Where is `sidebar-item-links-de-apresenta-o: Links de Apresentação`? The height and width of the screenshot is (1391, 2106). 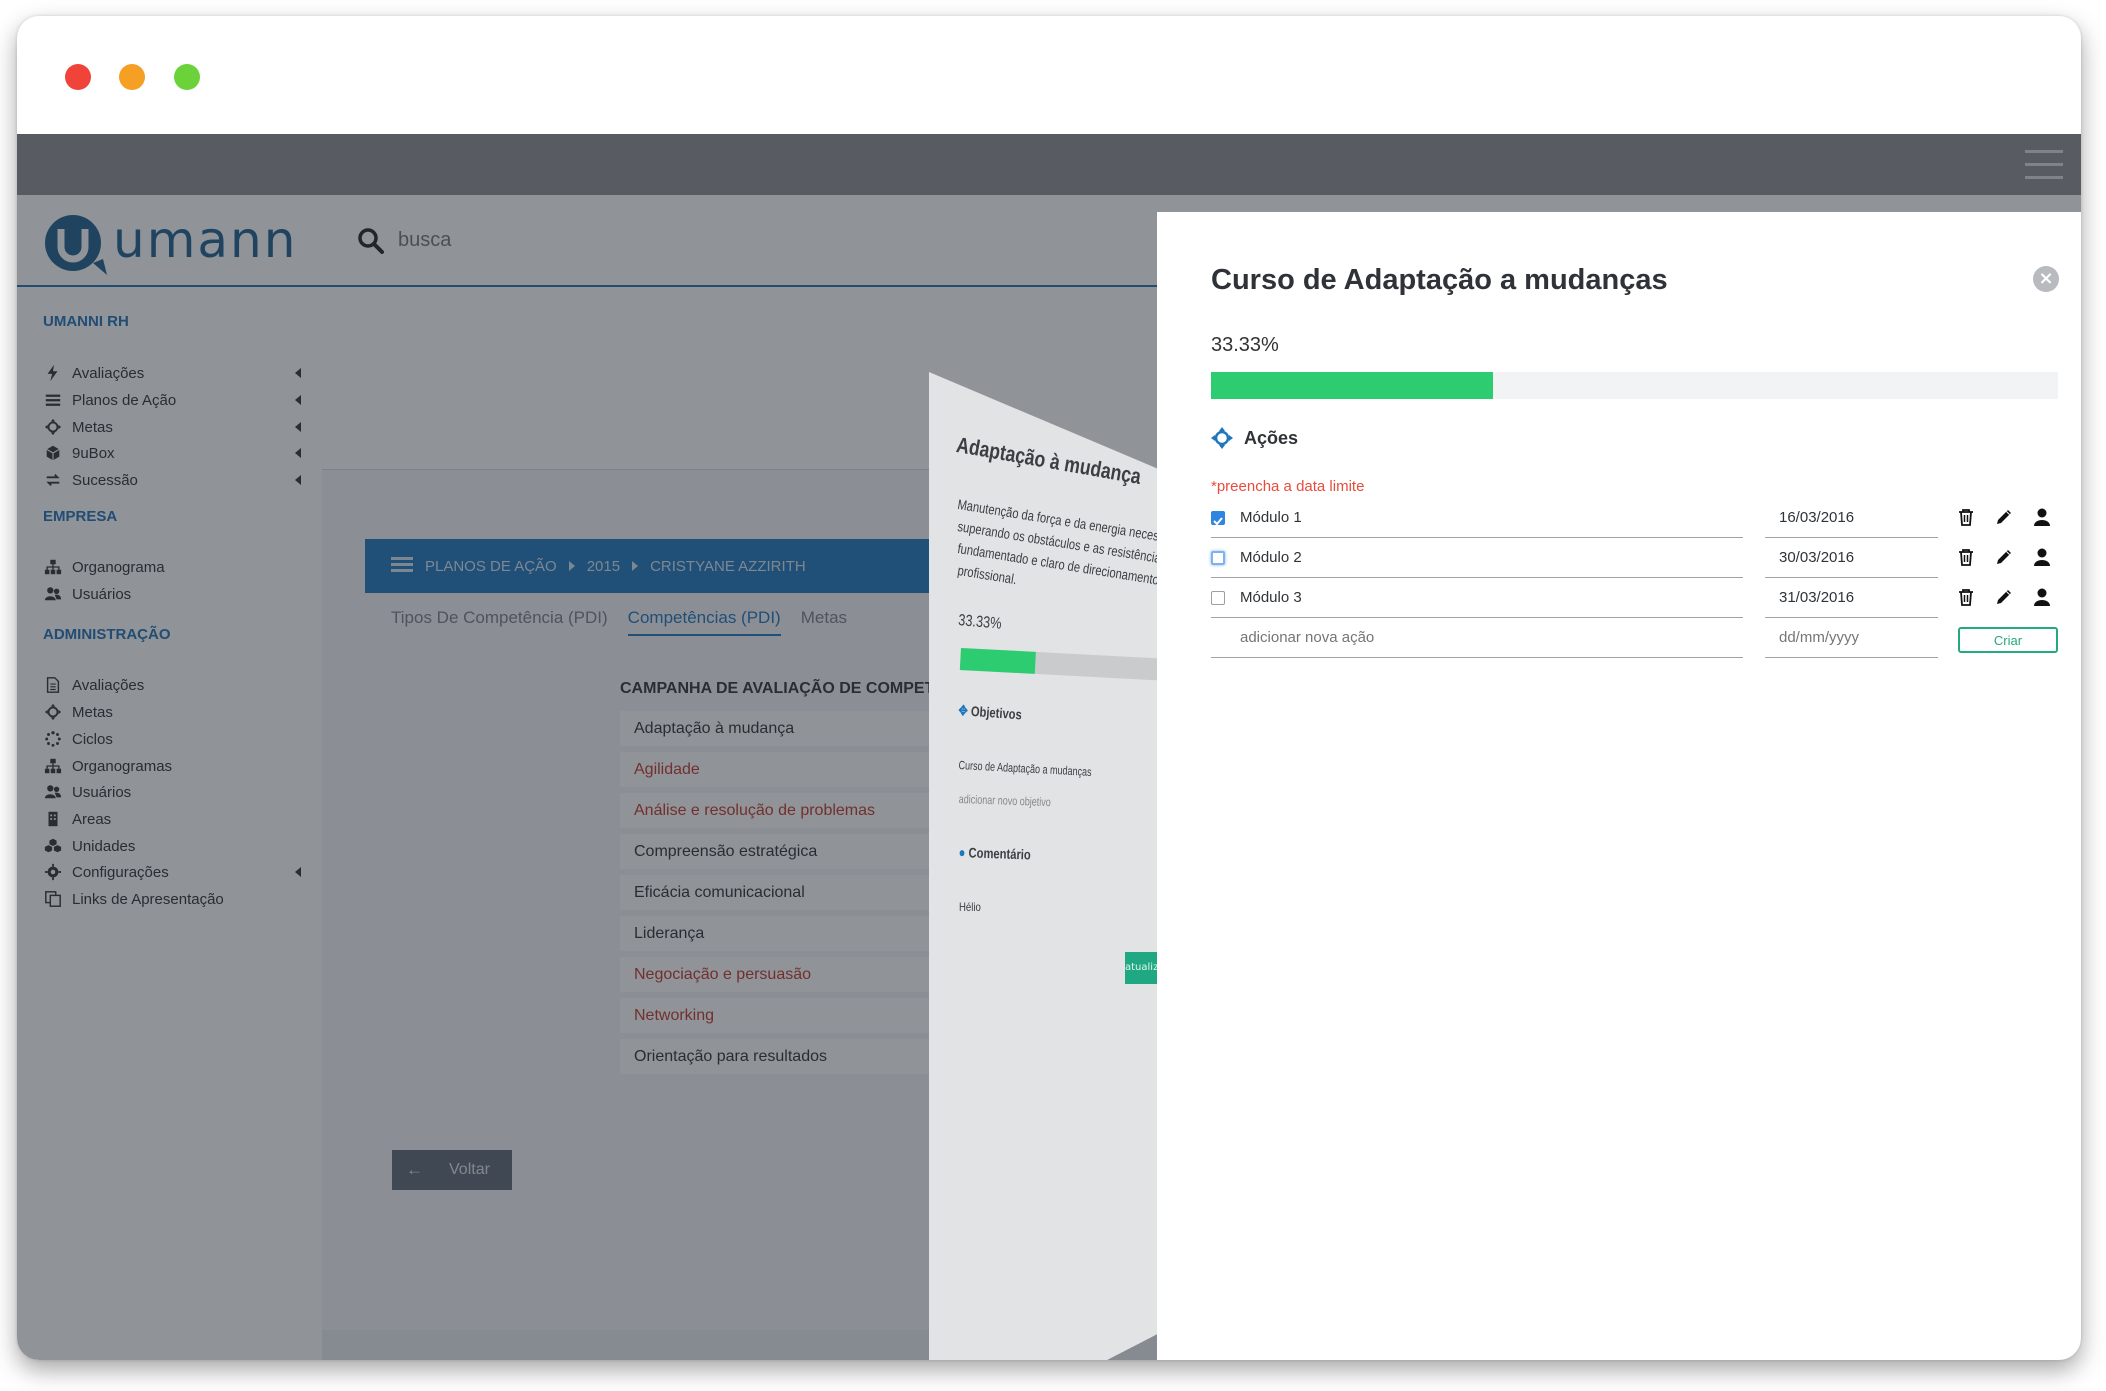
sidebar-item-links-de-apresenta-o: Links de Apresentação is located at coordinates (172, 899).